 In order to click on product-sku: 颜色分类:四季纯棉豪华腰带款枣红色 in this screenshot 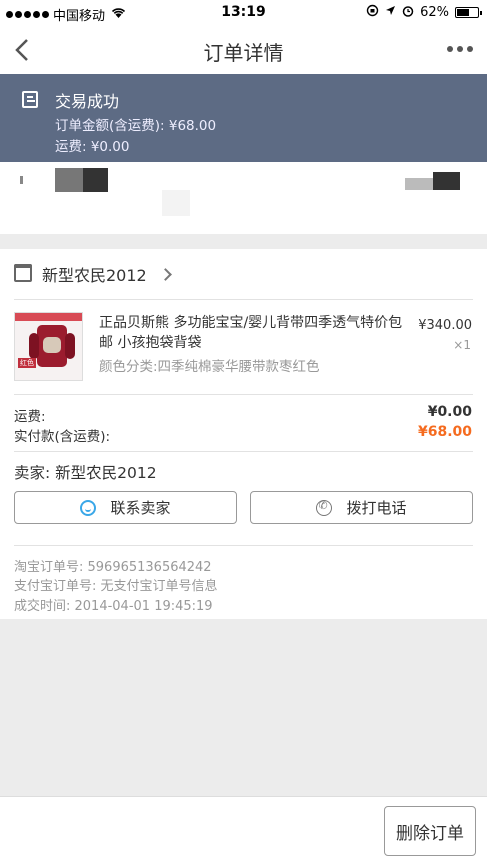, I will do `click(209, 367)`.